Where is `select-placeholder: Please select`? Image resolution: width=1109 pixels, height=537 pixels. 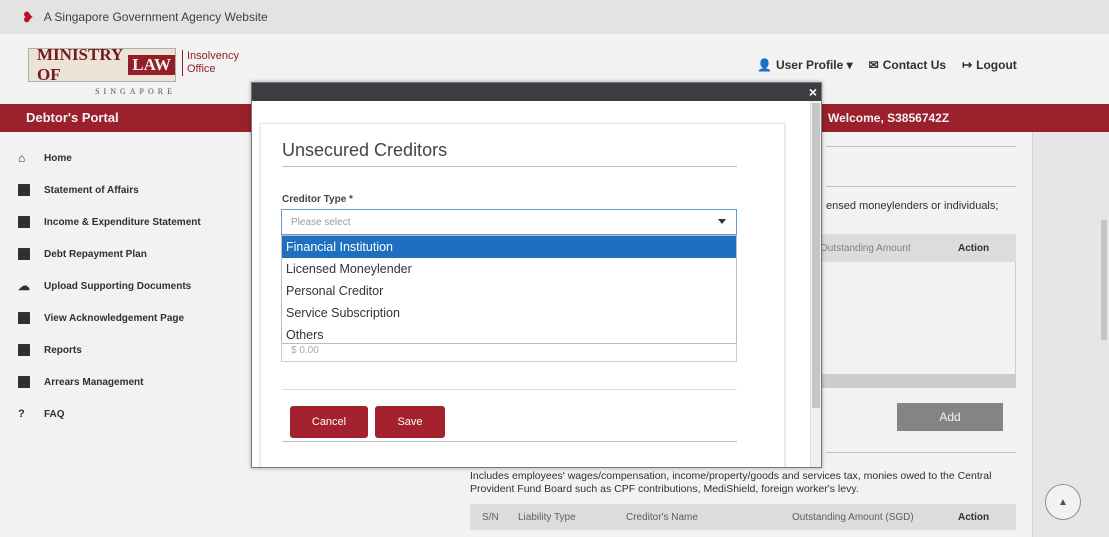 select-placeholder: Please select is located at coordinates (321, 222).